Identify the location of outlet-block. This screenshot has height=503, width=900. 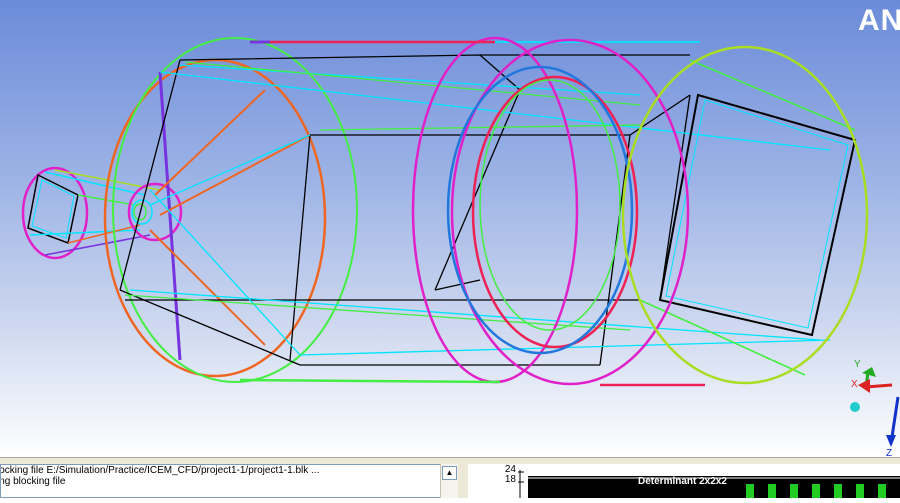
(757, 215).